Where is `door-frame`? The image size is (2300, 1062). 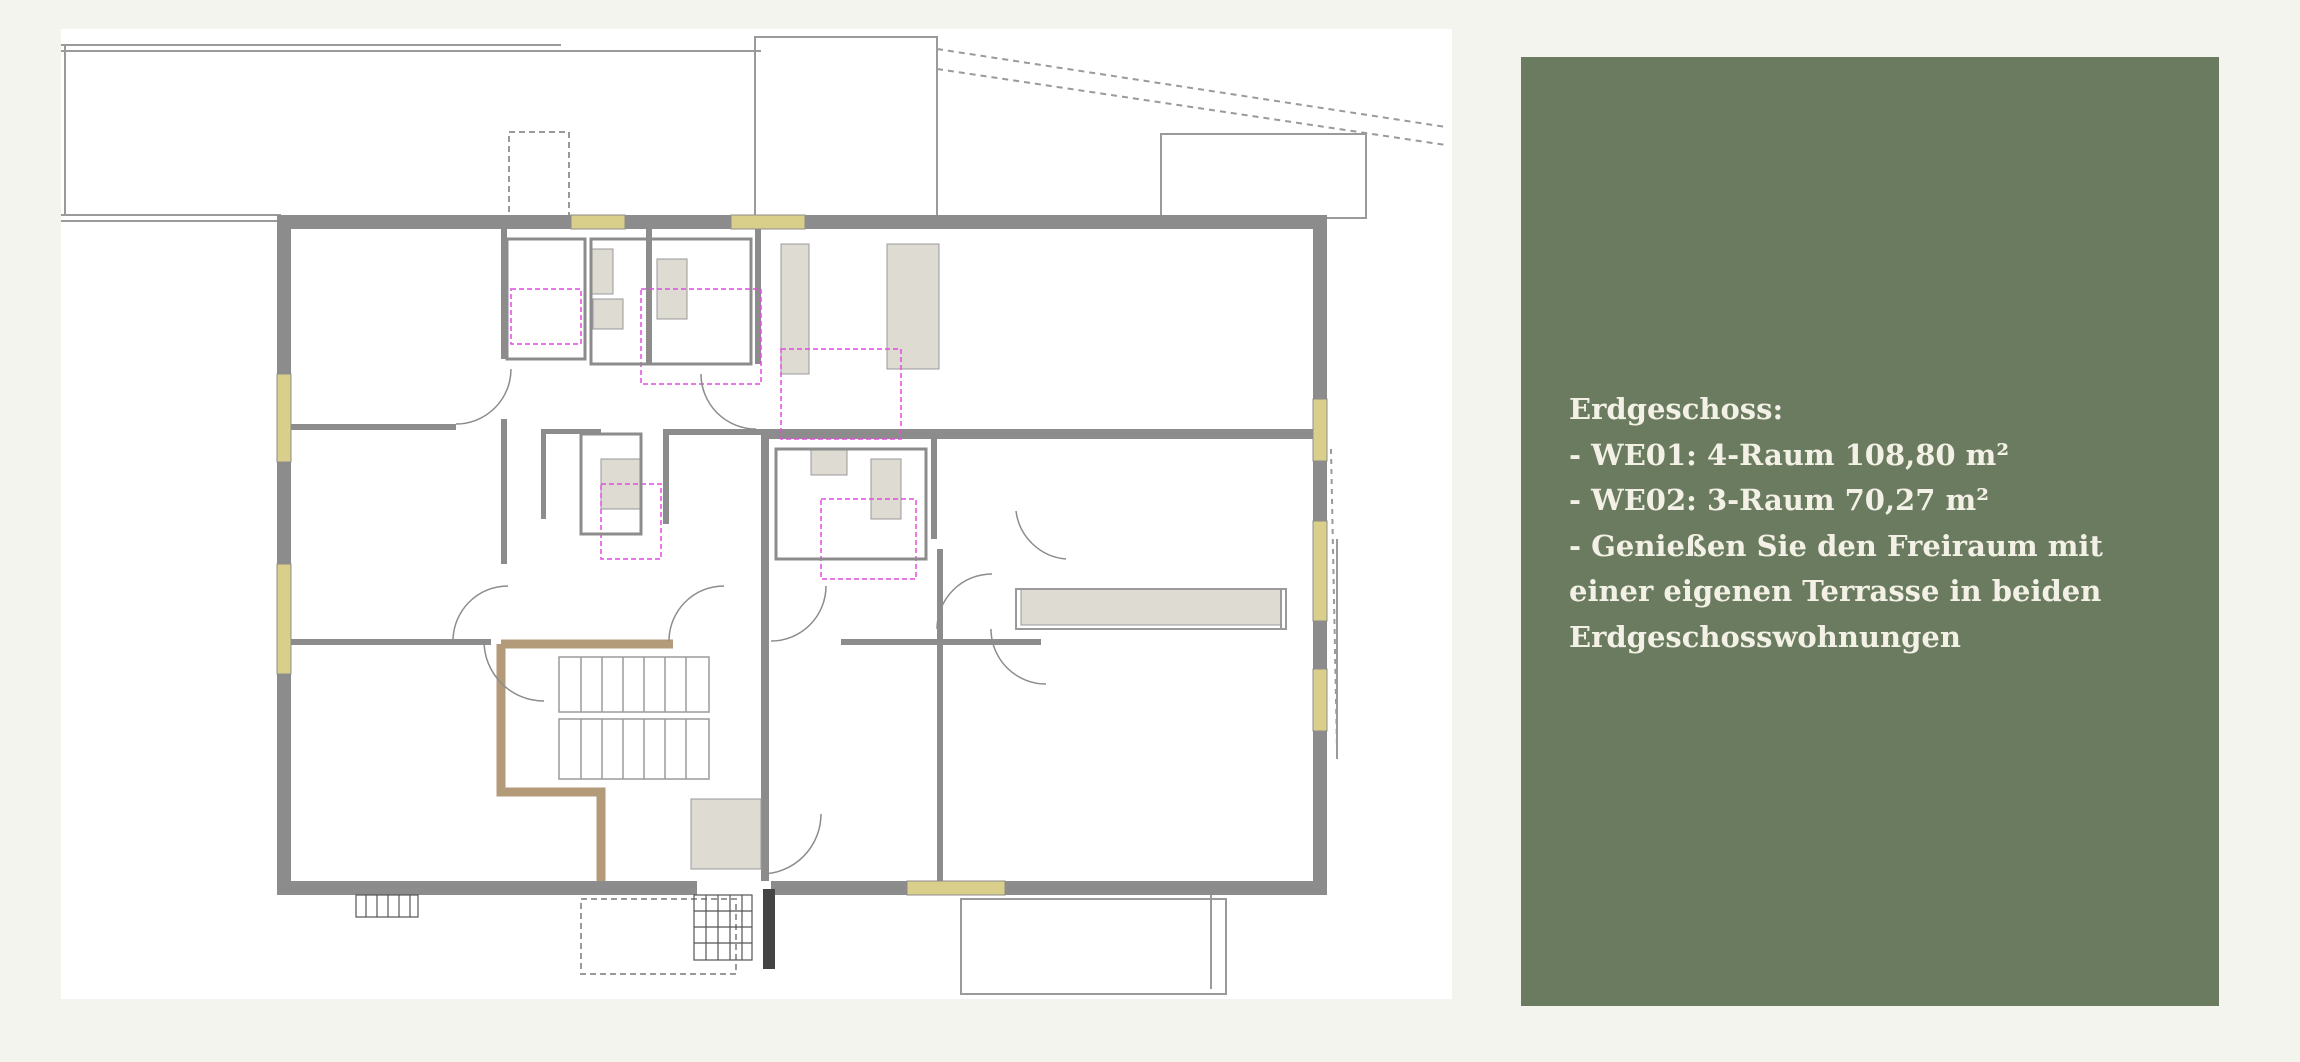 door-frame is located at coordinates (769, 929).